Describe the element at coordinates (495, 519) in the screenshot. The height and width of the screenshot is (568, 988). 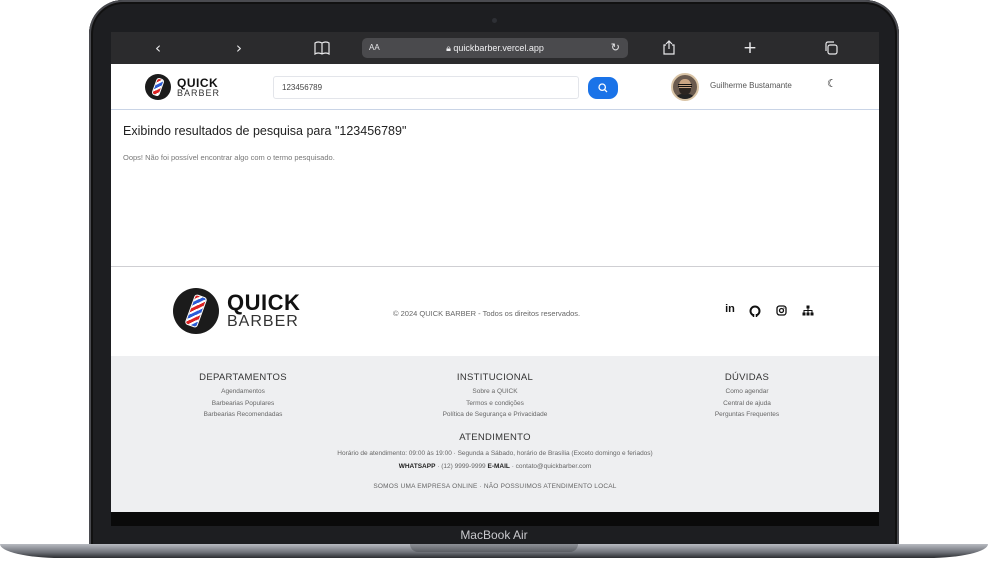
I see `screen-bezel` at that location.